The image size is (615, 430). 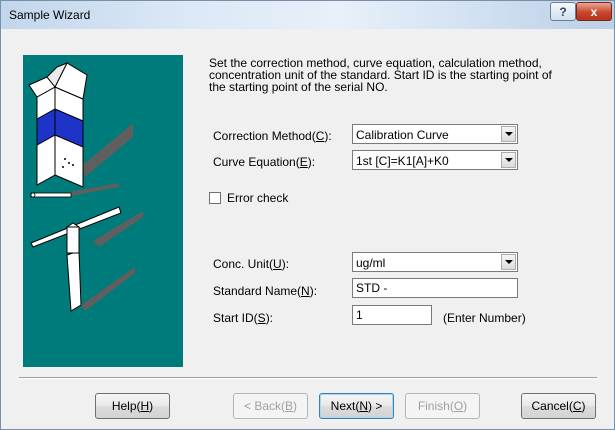 I want to click on question-mark-icon: ?, so click(x=563, y=11).